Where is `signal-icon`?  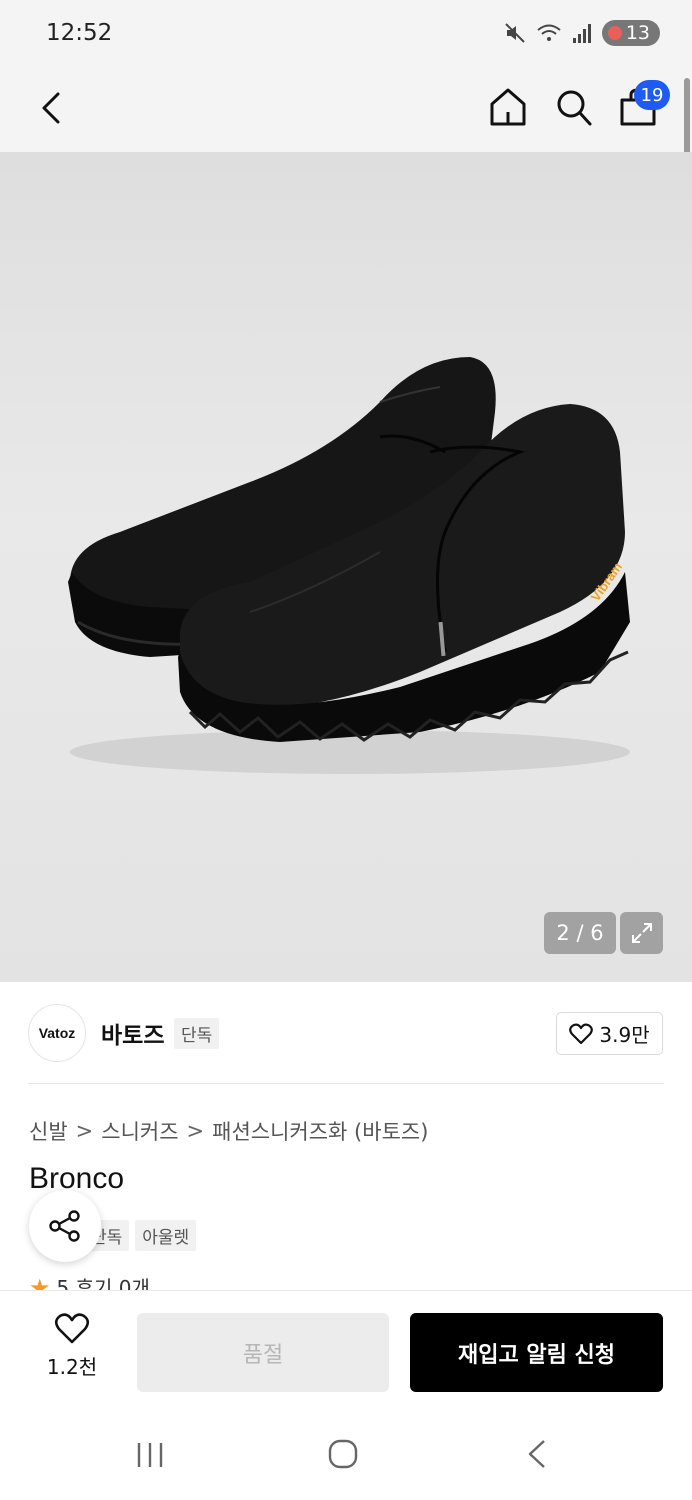
signal-icon is located at coordinates (581, 33).